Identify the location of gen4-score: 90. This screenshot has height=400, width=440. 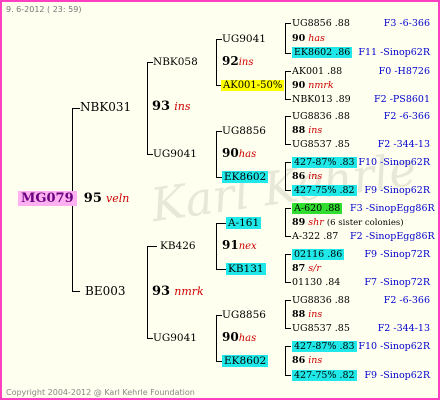
(299, 85).